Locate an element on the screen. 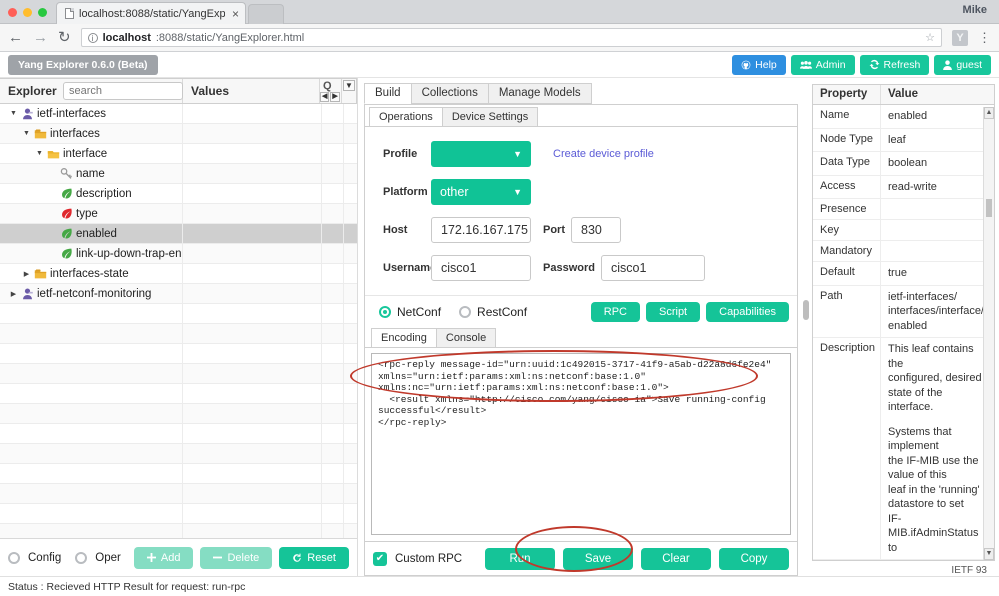  tab-build: Build is located at coordinates (388, 93).